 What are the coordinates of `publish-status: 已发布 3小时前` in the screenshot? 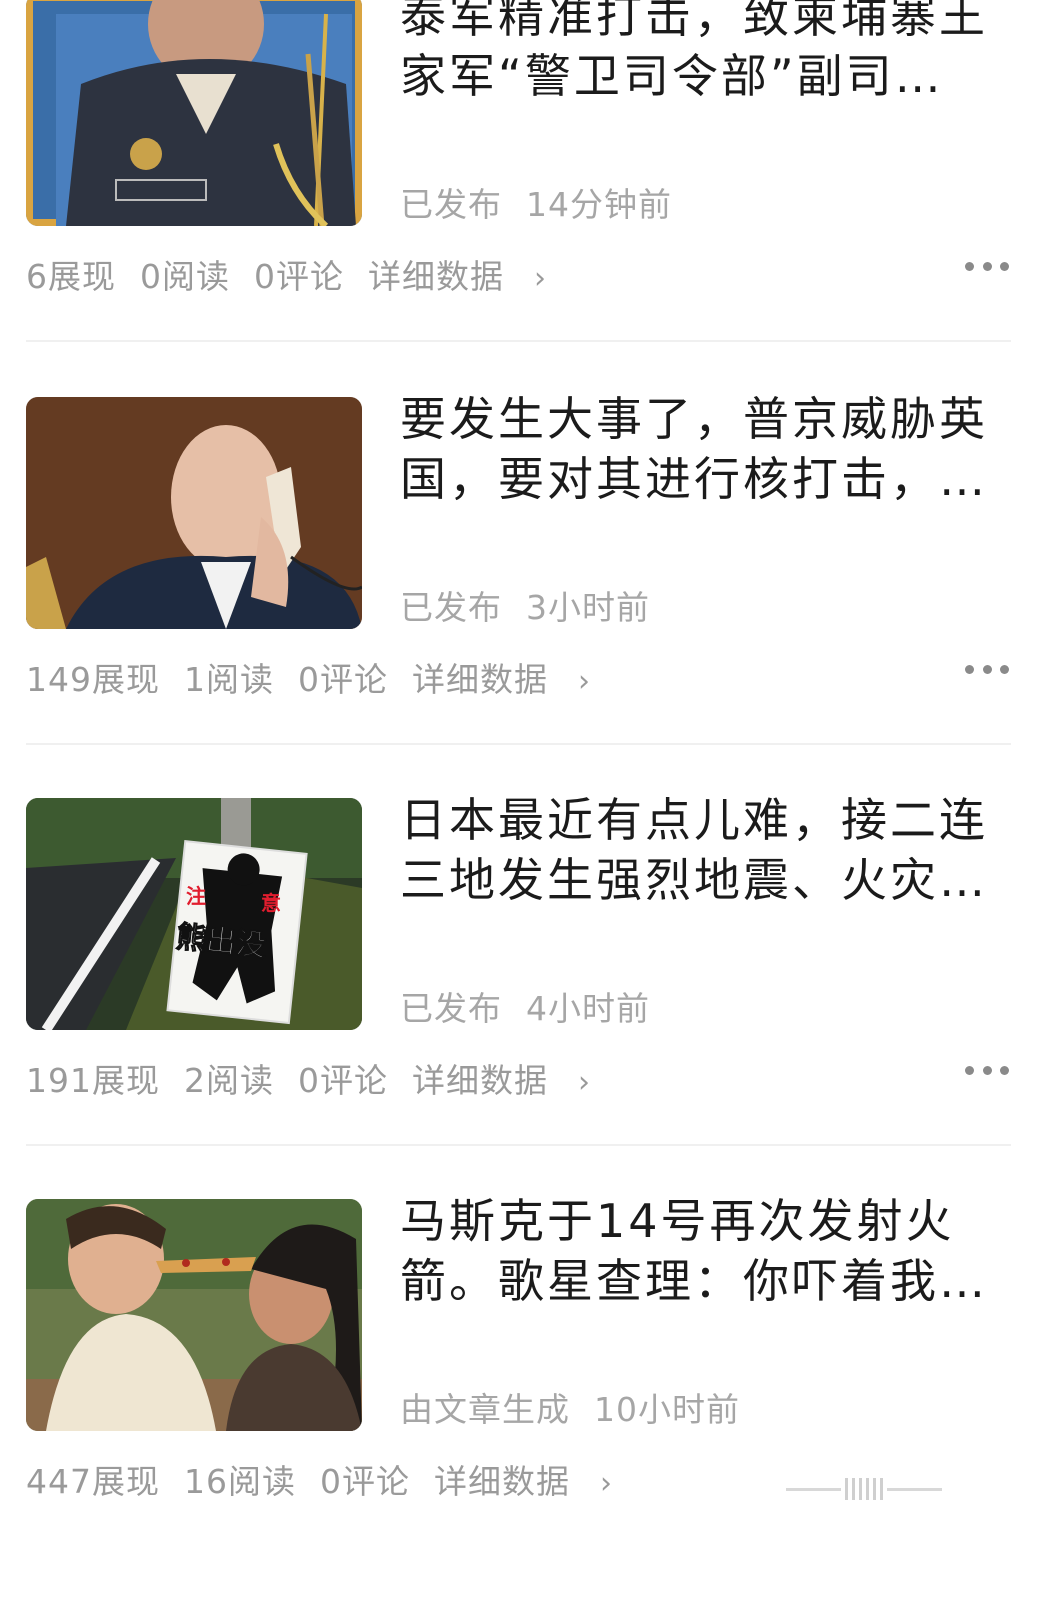 It's located at (525, 605).